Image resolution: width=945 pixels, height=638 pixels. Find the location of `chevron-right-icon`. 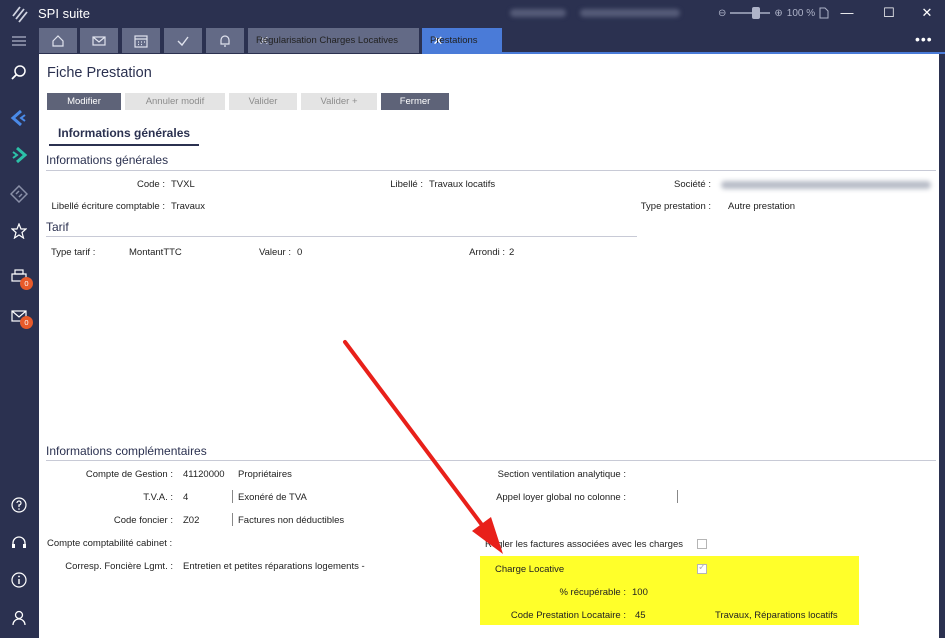

chevron-right-icon is located at coordinates (20, 155).